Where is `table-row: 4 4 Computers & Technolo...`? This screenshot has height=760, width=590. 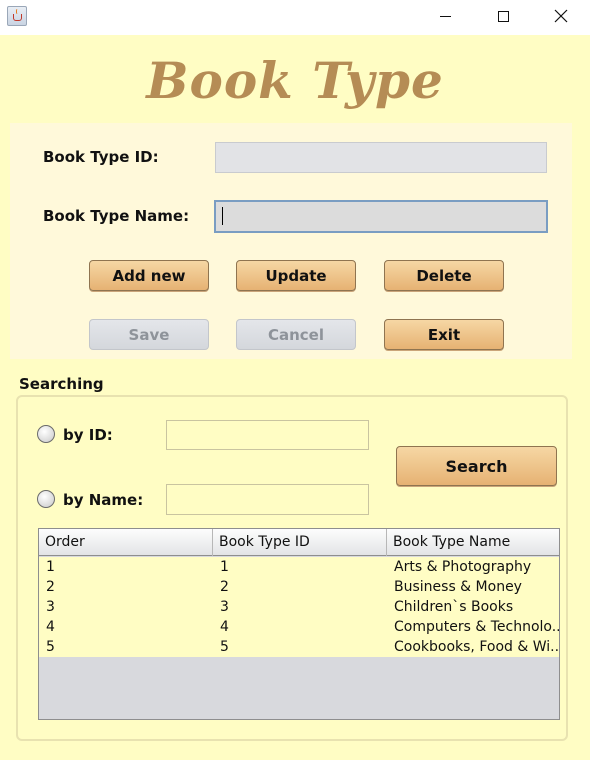
table-row: 4 4 Computers & Technolo... is located at coordinates (299, 627).